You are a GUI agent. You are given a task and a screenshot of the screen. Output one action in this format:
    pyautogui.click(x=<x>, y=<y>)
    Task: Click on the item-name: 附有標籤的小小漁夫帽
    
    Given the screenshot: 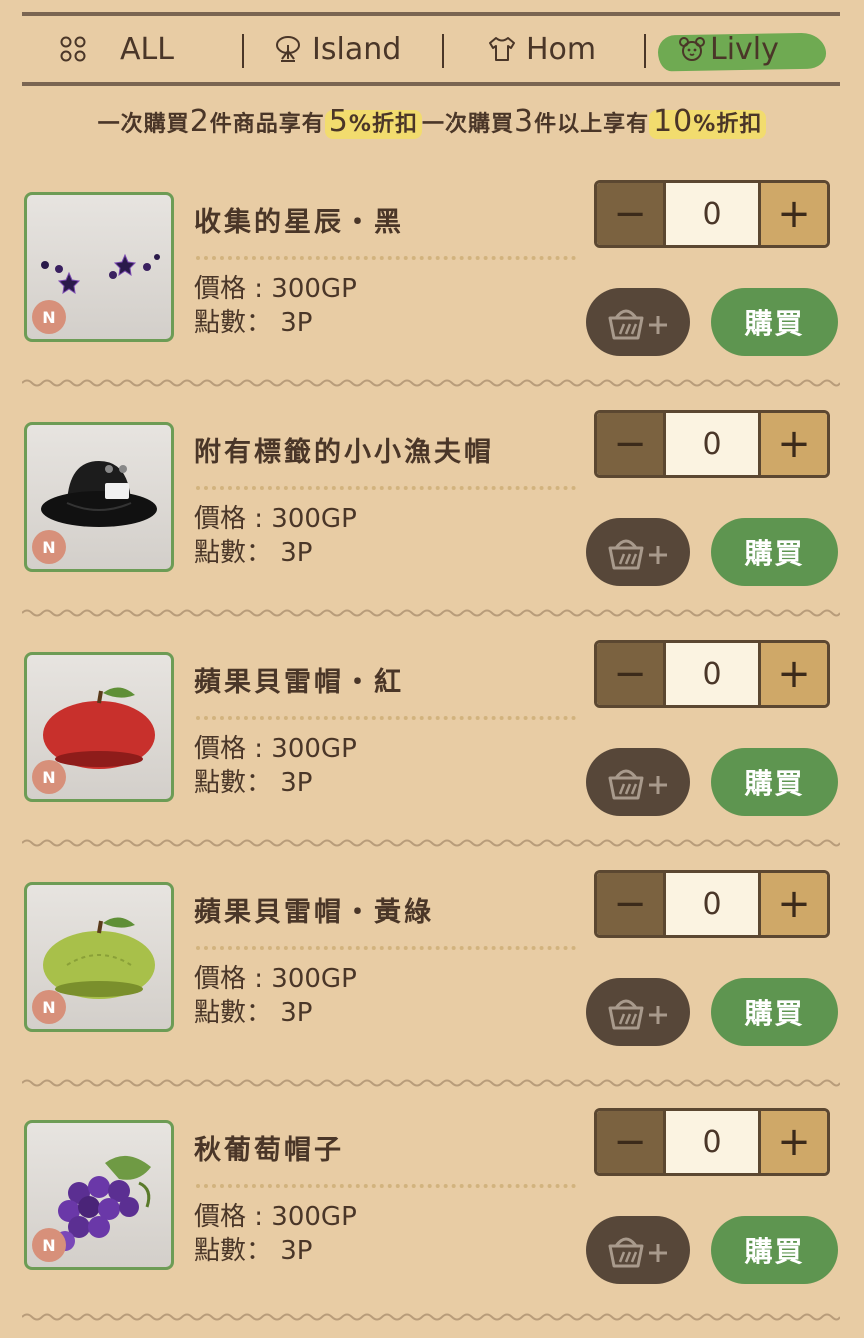 What is the action you would take?
    pyautogui.click(x=344, y=452)
    